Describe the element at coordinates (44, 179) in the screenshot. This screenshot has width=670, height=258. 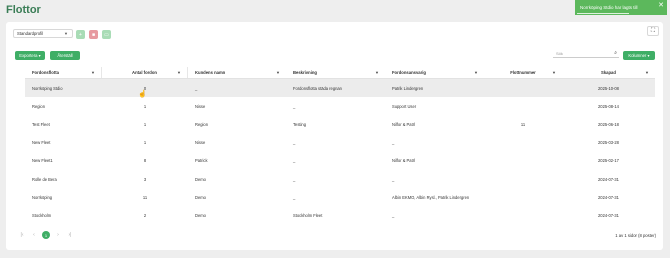
I see `table-cell: Rolle de Bera` at that location.